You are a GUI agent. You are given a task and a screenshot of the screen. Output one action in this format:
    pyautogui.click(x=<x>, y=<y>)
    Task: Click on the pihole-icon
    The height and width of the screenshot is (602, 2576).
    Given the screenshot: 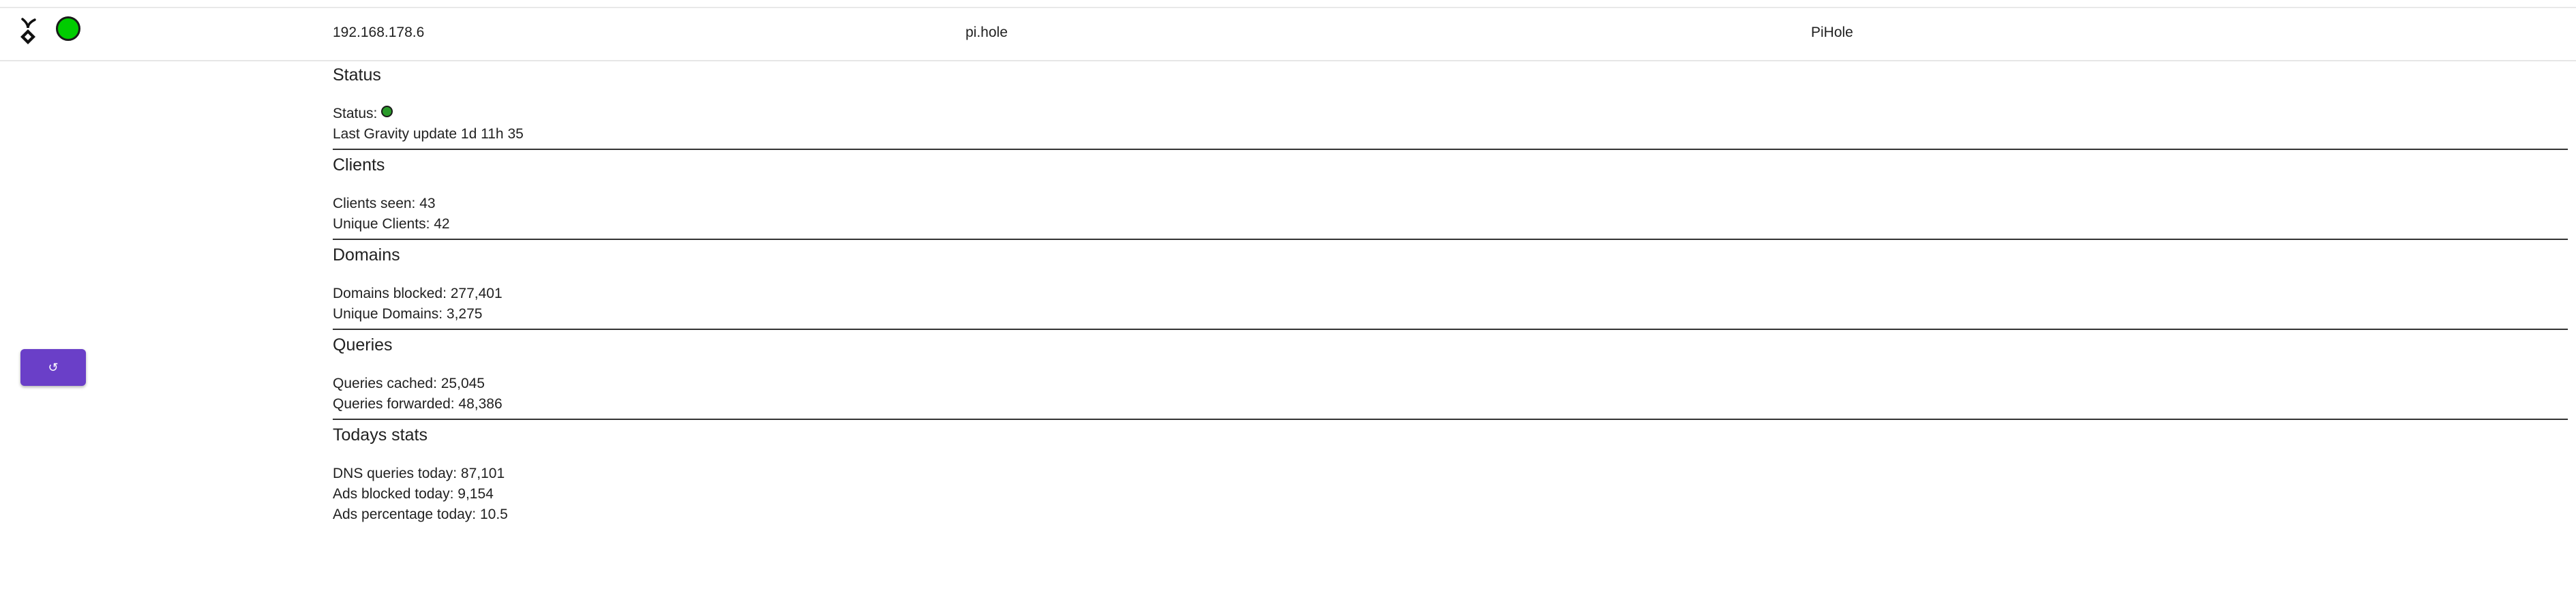 What is the action you would take?
    pyautogui.click(x=28, y=31)
    